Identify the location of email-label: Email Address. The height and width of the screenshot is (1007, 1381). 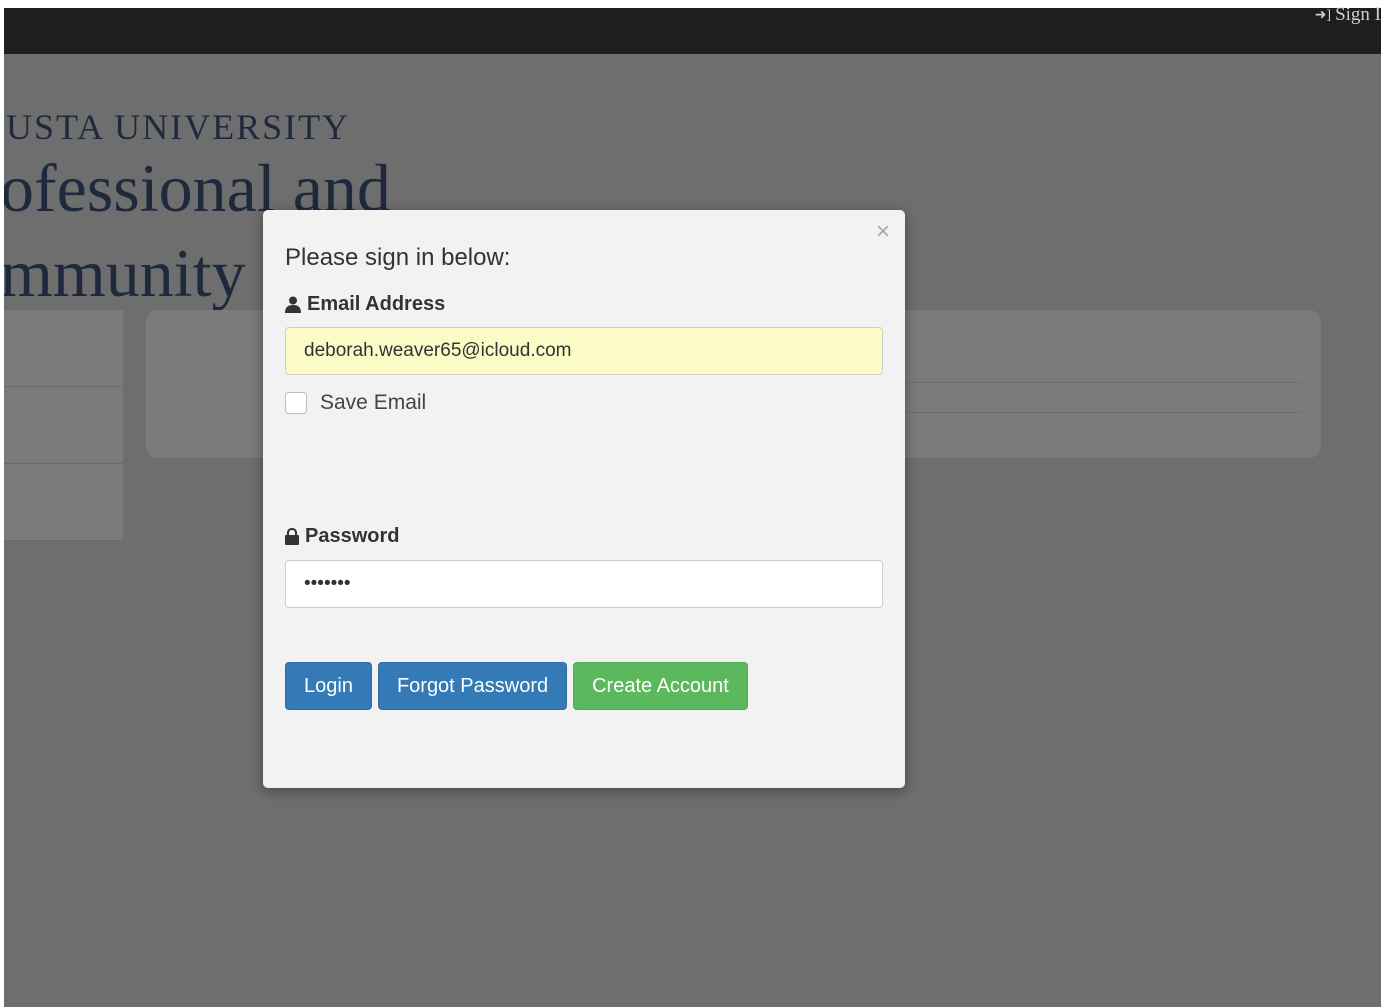
(365, 304).